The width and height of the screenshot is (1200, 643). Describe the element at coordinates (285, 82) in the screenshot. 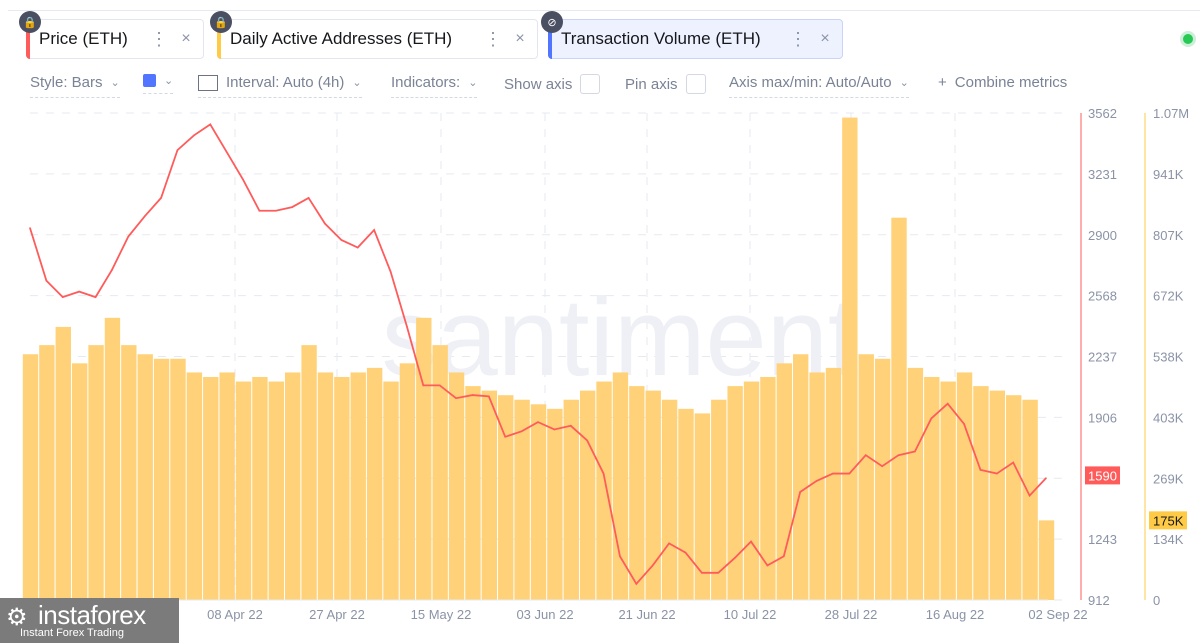

I see `interval-label: Interval: Auto (4h)` at that location.